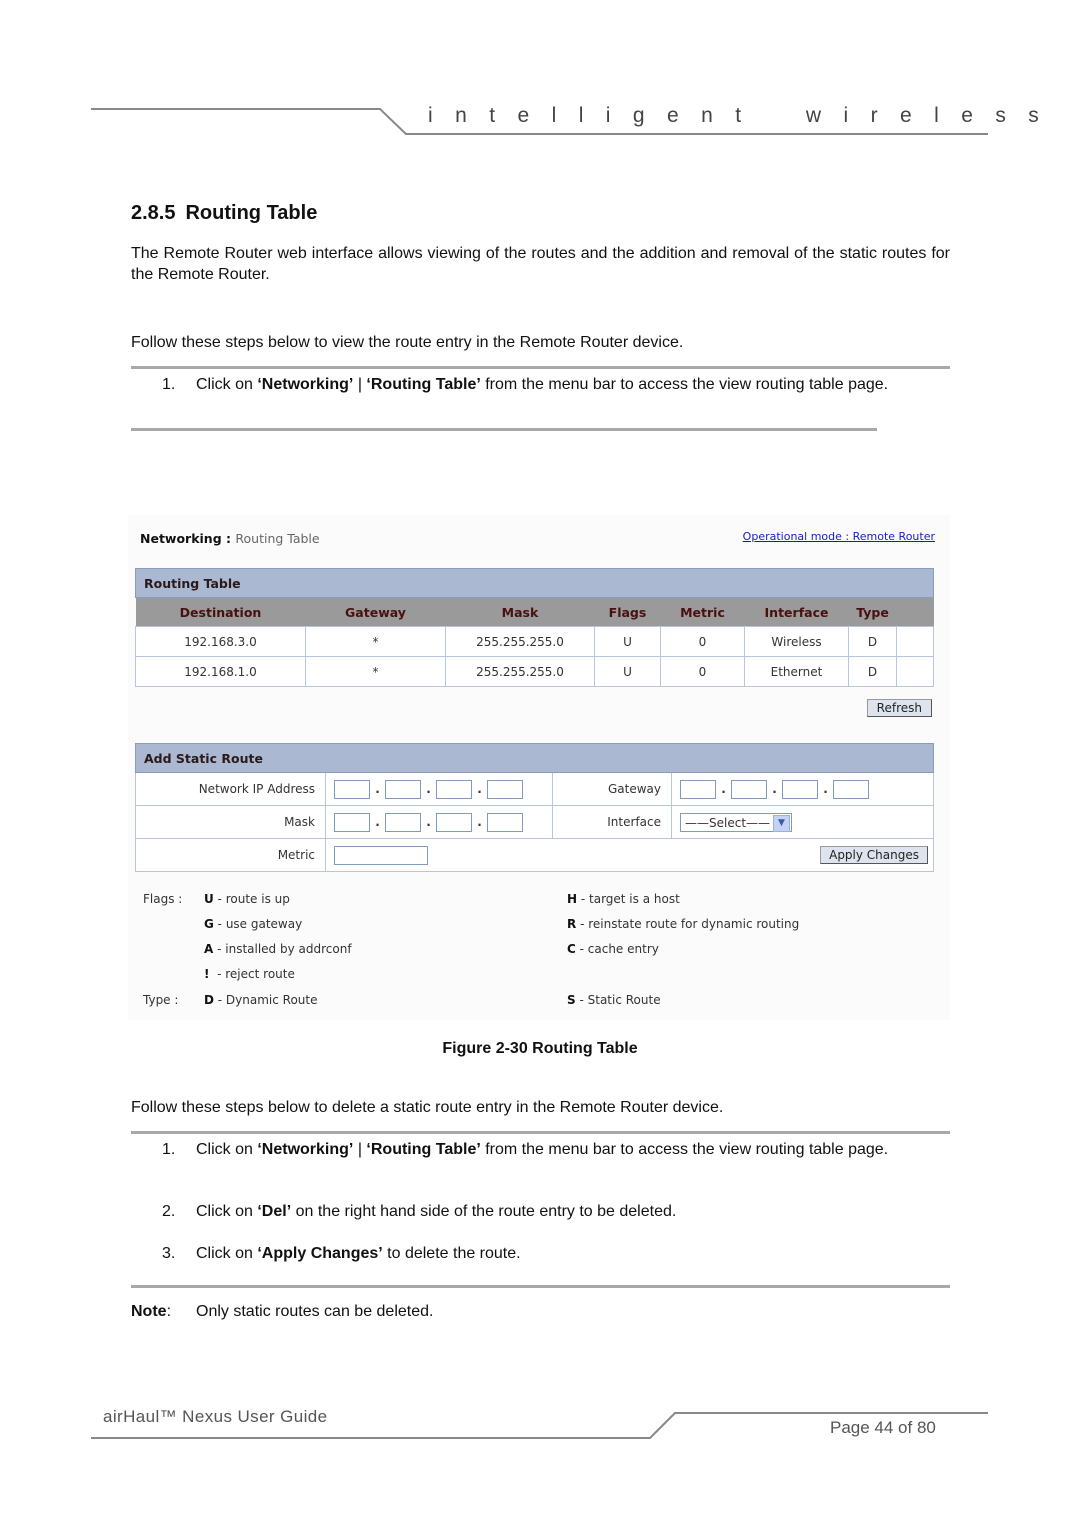 This screenshot has height=1528, width=1080. I want to click on network-ip-label: Network IP Address, so click(230, 789).